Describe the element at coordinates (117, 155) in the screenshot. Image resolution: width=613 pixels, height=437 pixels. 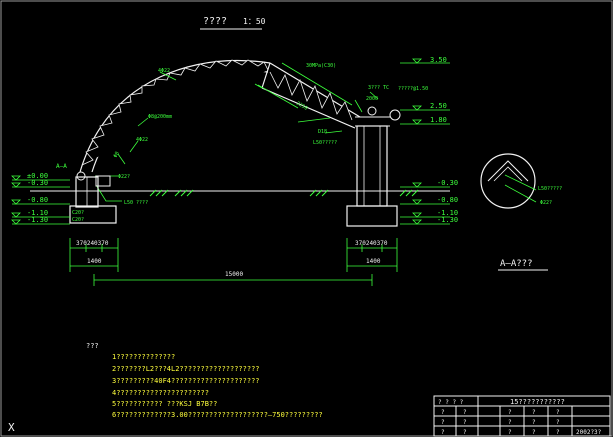
I see `label-web-member: Φ8` at that location.